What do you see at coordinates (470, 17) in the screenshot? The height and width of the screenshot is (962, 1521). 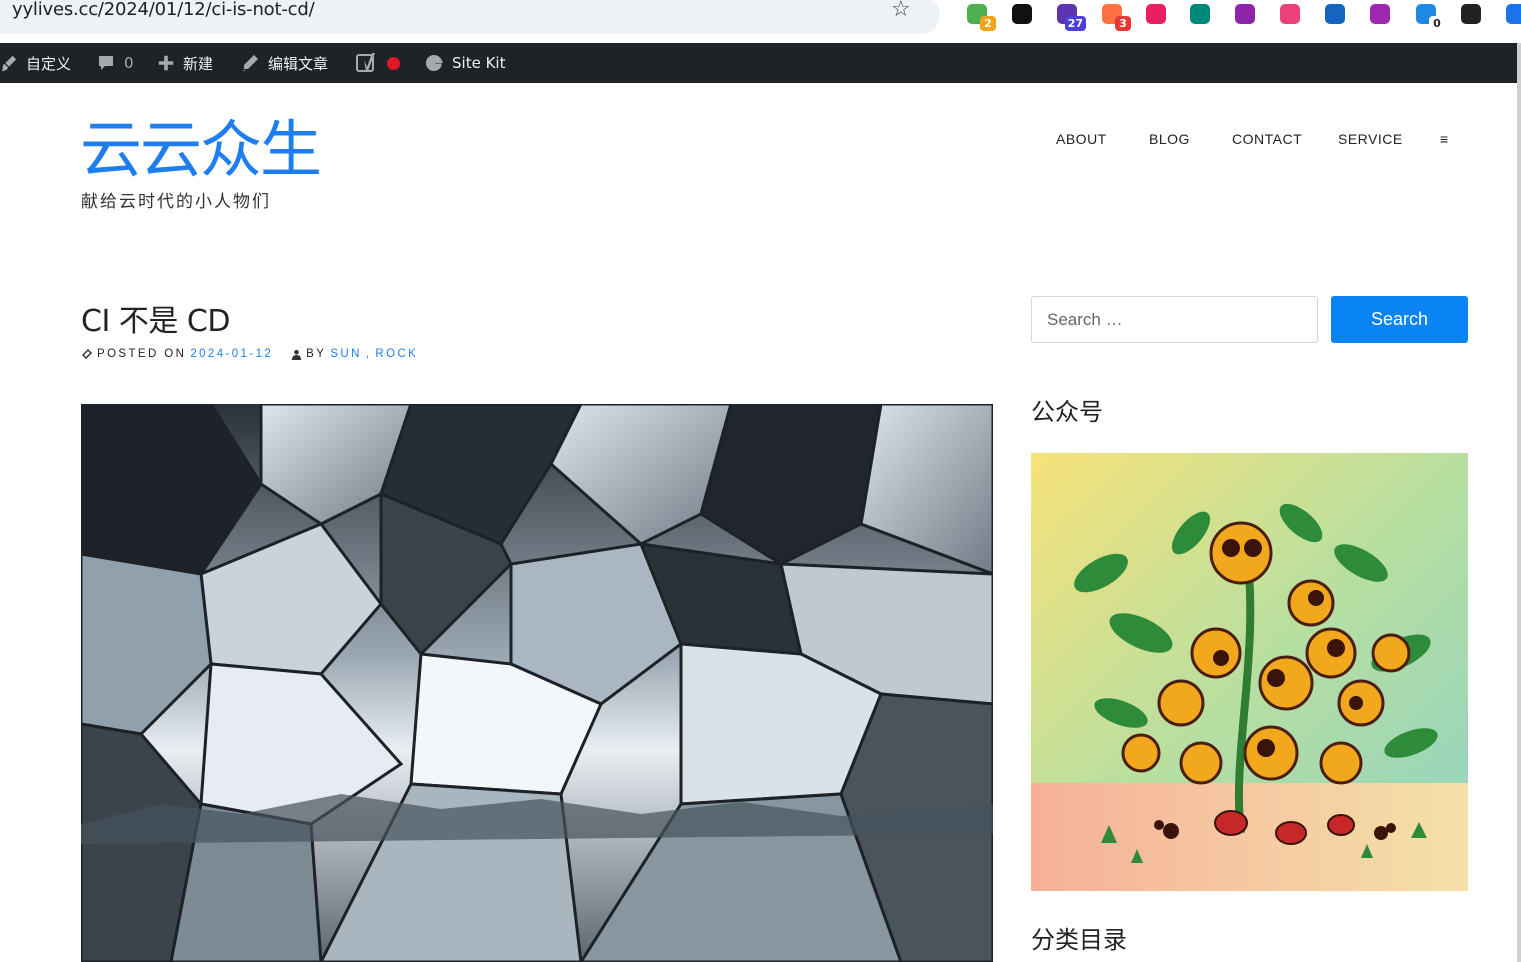 I see `address-bar: s yylives.cc/2024/01/12/ci-is-not-cd/ ☆` at bounding box center [470, 17].